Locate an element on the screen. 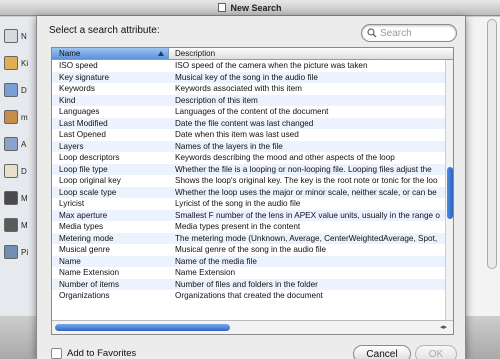  sheet-prompt: Select a search attribute: is located at coordinates (104, 30).